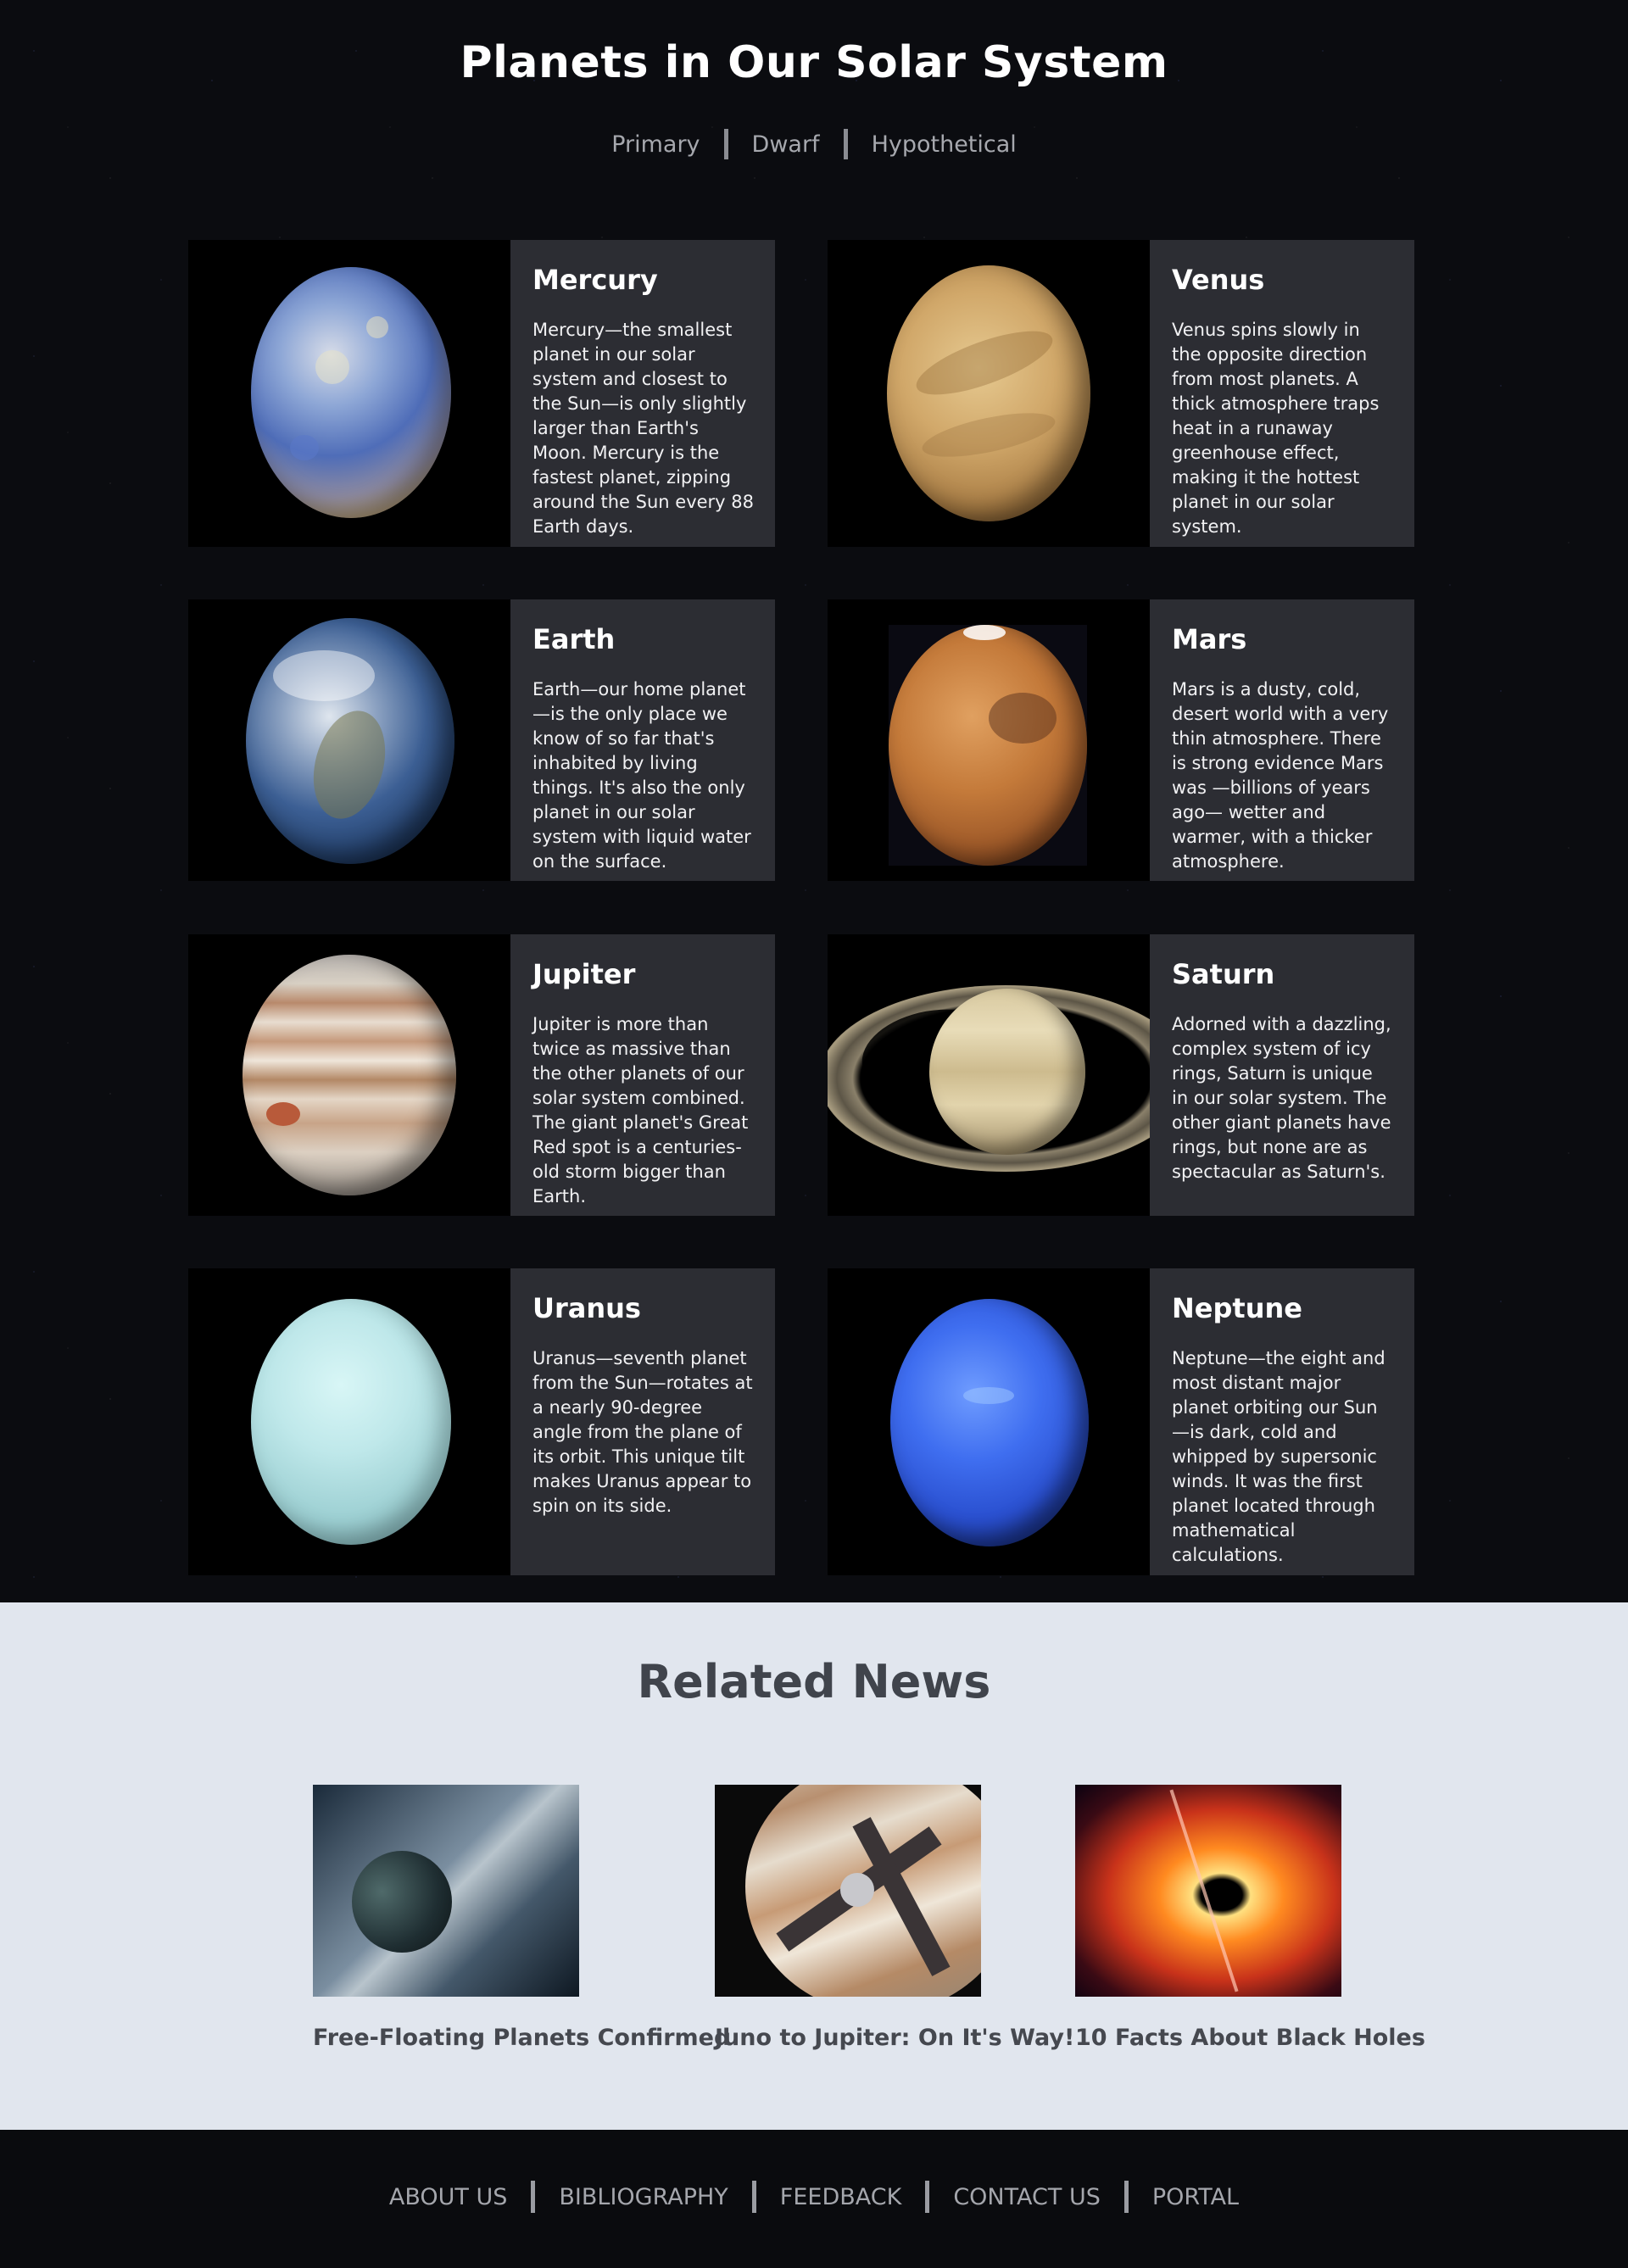 The image size is (1628, 2268). What do you see at coordinates (1250, 2038) in the screenshot?
I see `news-caption: 10 Facts About Black Holes` at bounding box center [1250, 2038].